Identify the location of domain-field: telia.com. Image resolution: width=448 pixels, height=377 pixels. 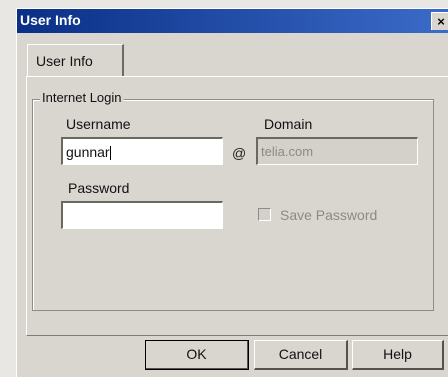
(337, 151).